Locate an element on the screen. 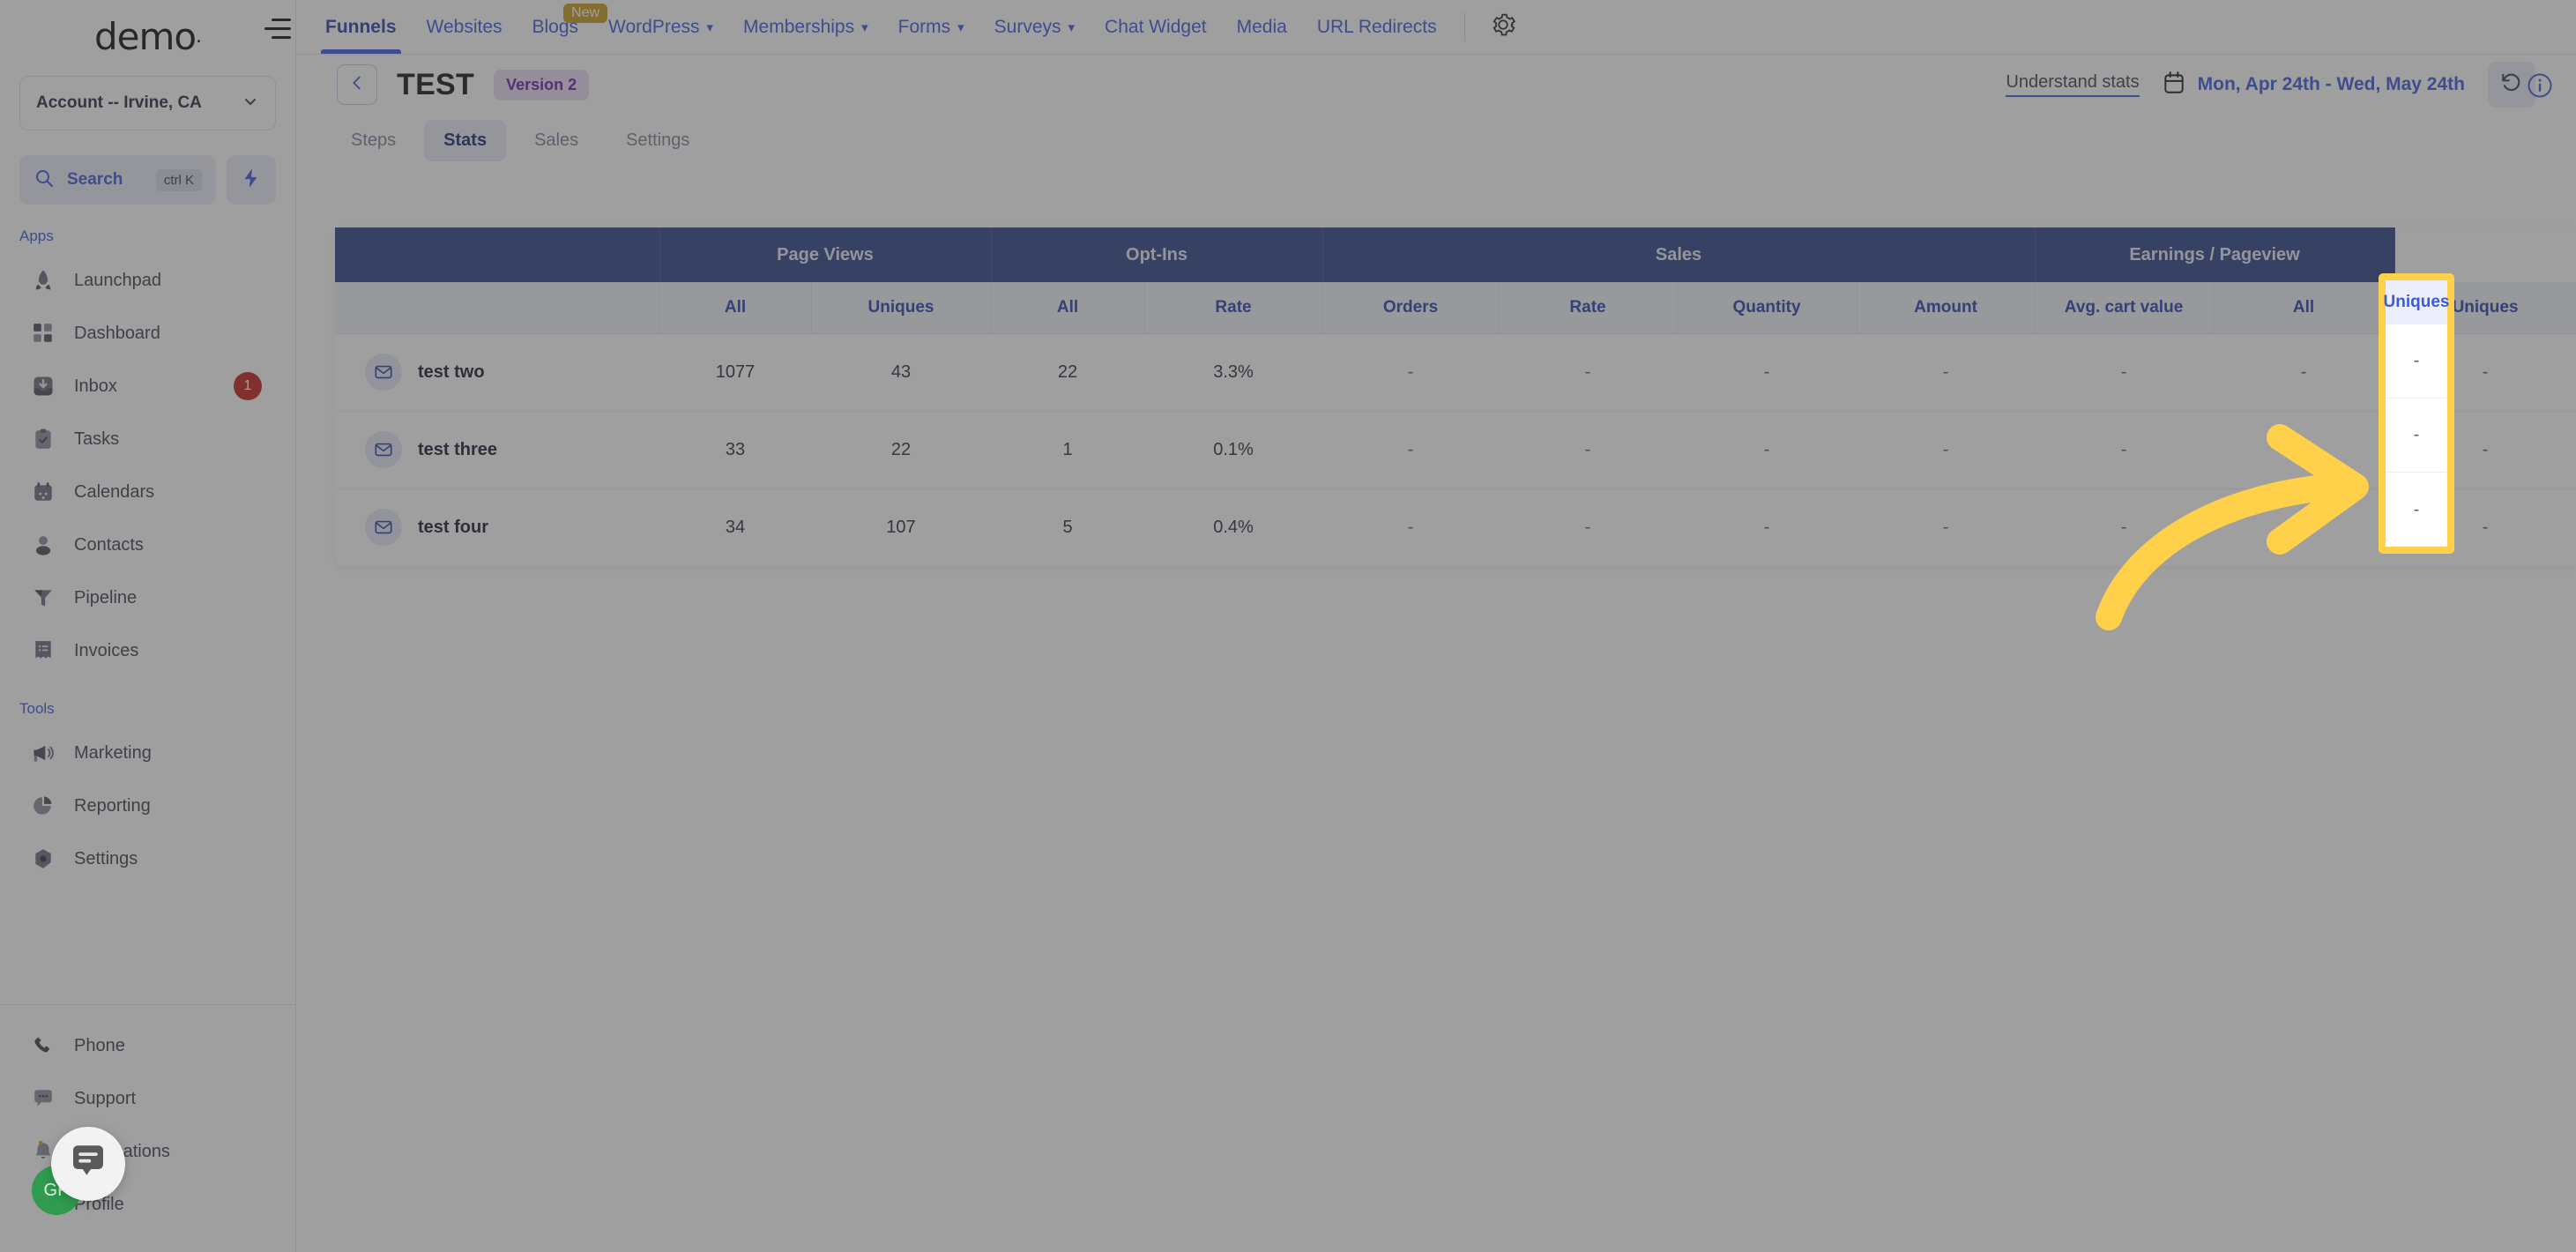  divider is located at coordinates (1464, 26).